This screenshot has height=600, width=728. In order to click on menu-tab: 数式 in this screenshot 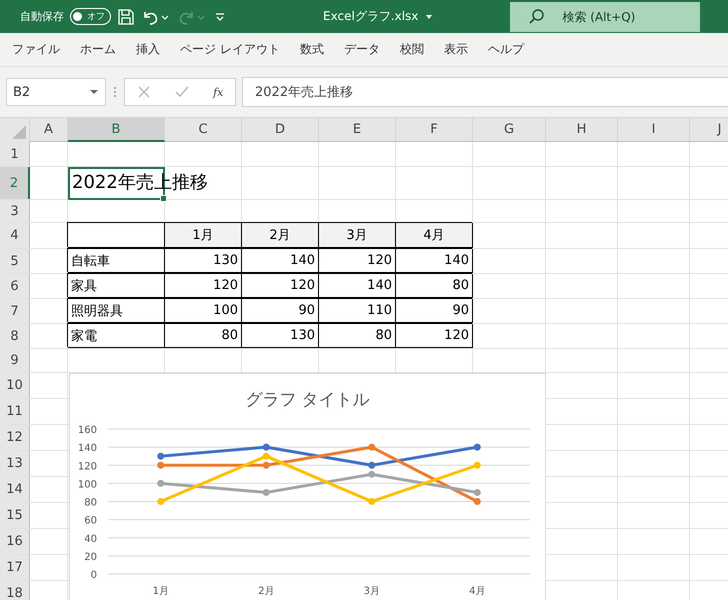, I will do `click(312, 49)`.